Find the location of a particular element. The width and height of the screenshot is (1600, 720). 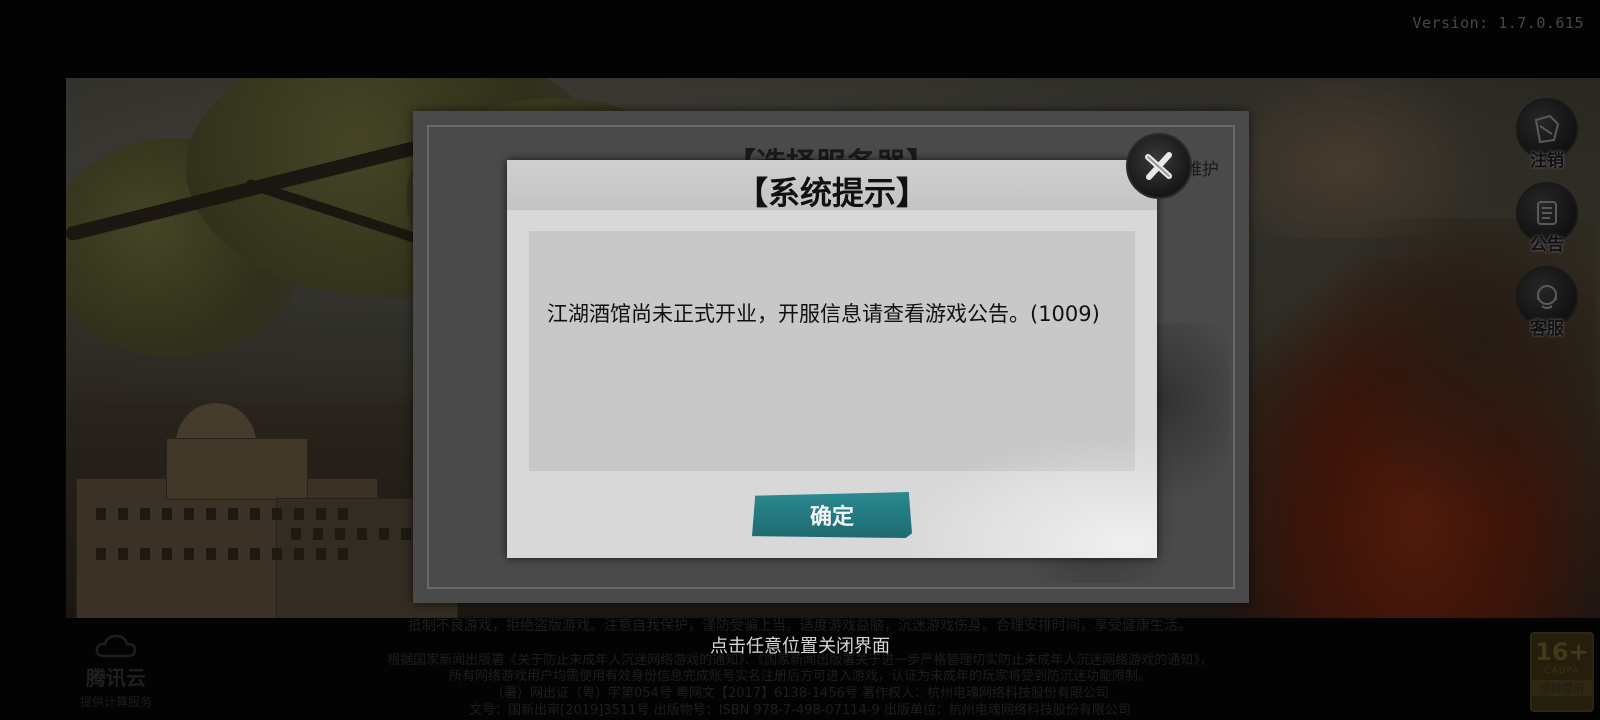

close-button is located at coordinates (1159, 166).